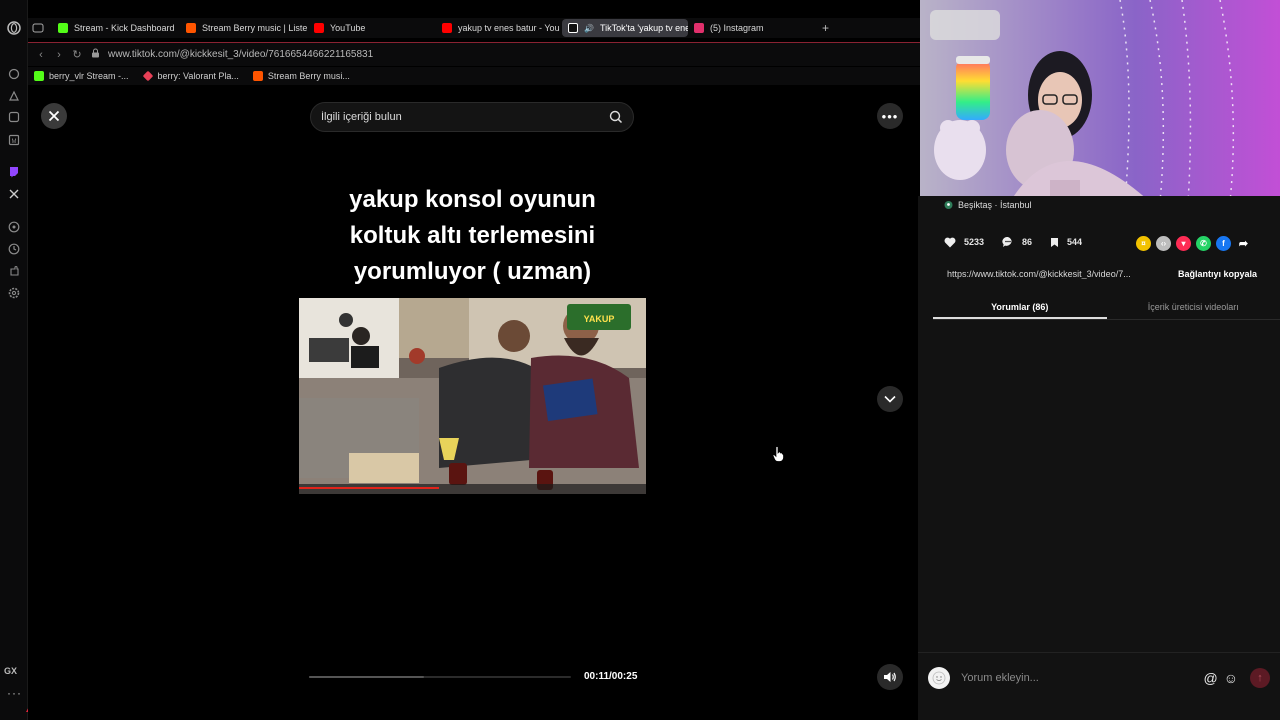  I want to click on share-arrow-icon: ➦, so click(1243, 243).